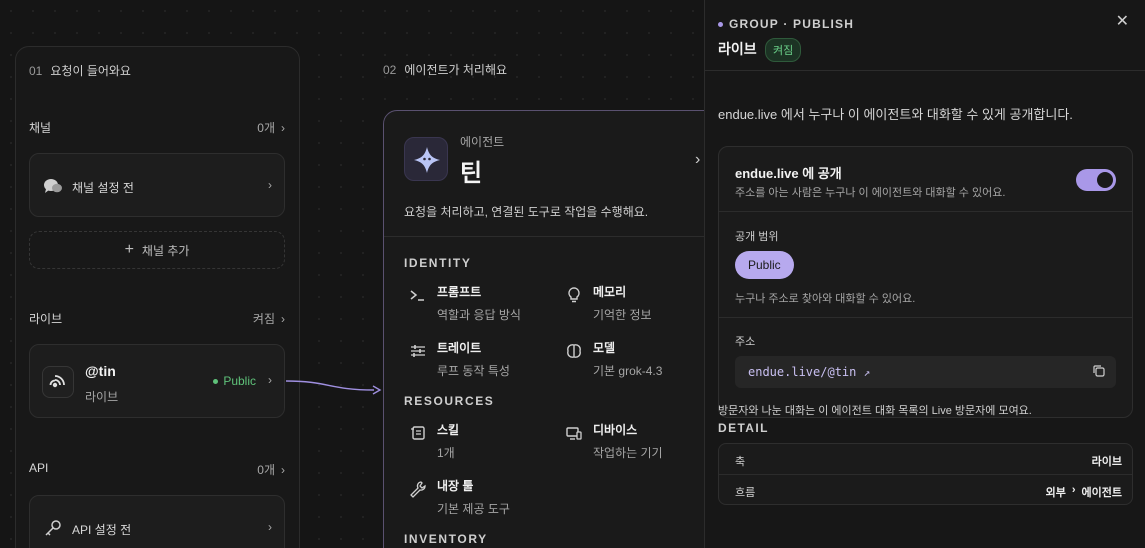 This screenshot has height=548, width=1145. I want to click on wrench-icon, so click(418, 489).